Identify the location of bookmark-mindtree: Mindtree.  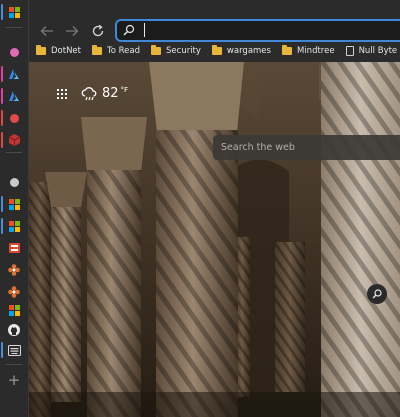
(307, 51).